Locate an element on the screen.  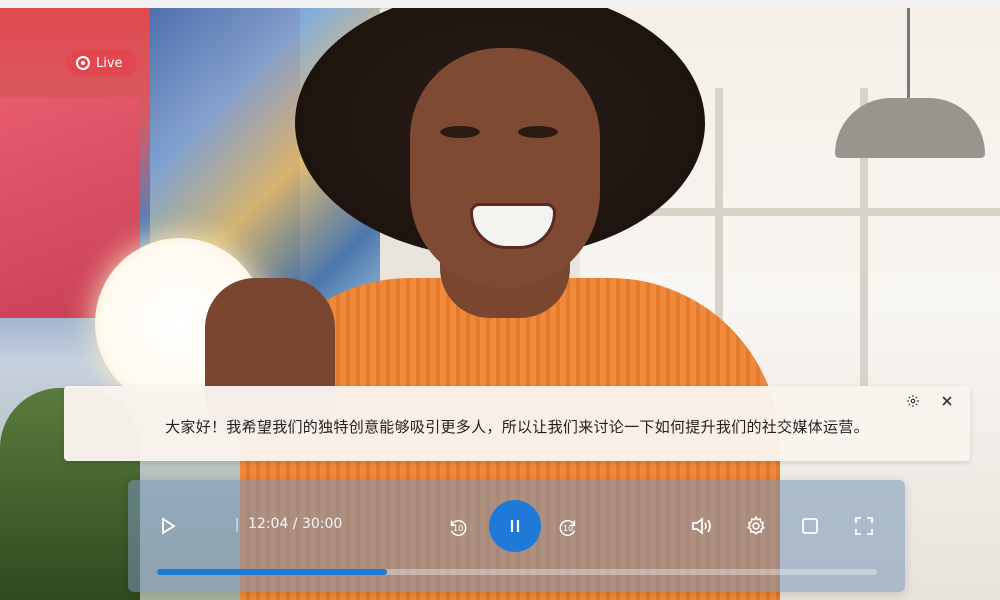
live-label: Live is located at coordinates (109, 63).